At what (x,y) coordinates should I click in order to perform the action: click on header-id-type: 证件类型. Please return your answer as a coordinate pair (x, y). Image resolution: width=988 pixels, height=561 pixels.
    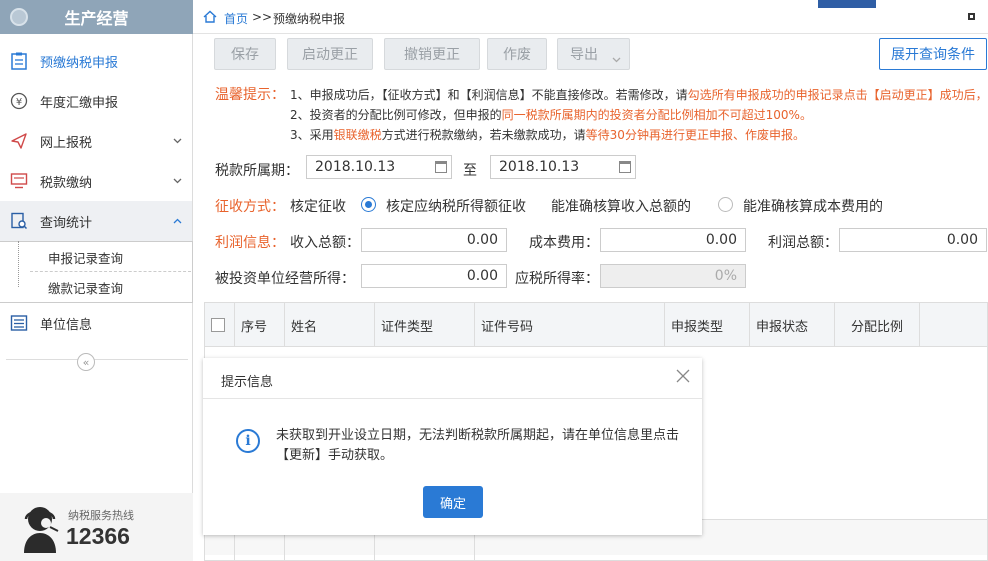
    Looking at the image, I should click on (425, 325).